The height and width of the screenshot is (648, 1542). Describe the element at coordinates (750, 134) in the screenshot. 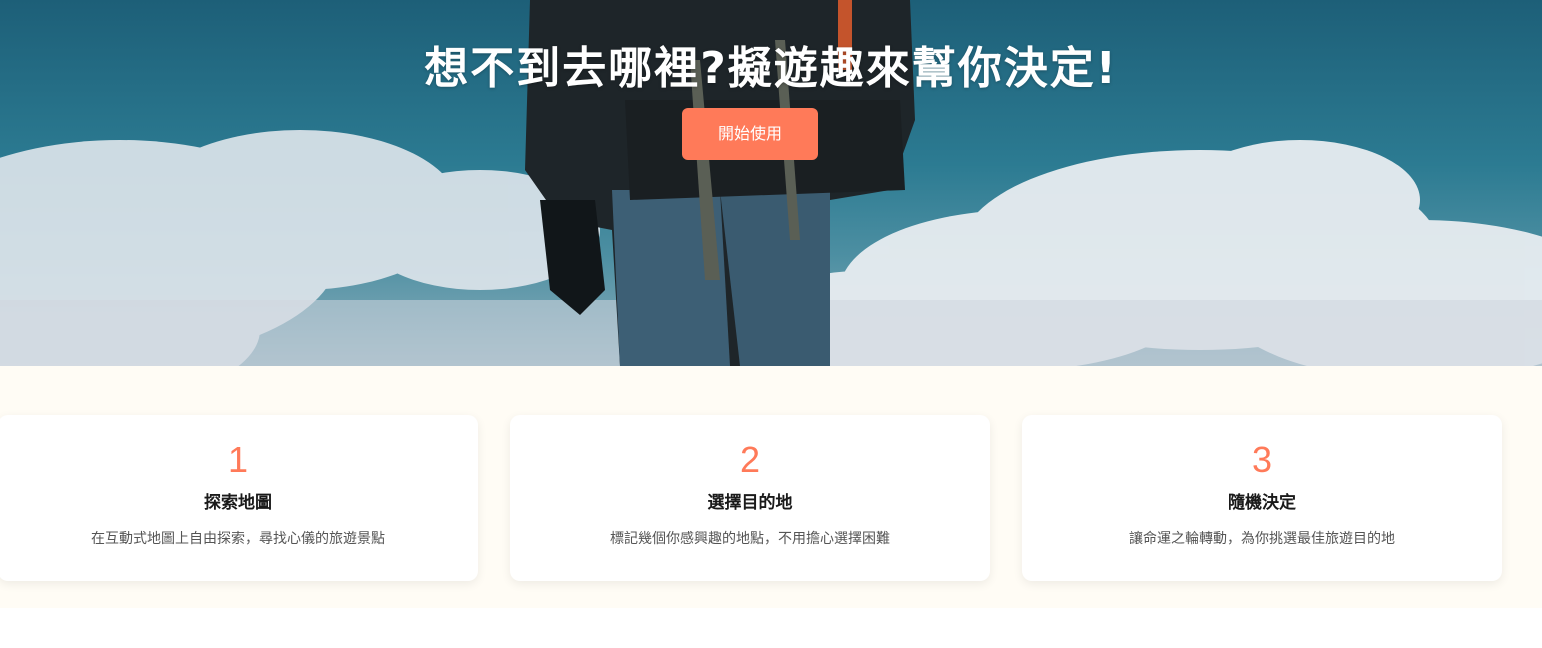

I see `get-started-button: 開始使用` at that location.